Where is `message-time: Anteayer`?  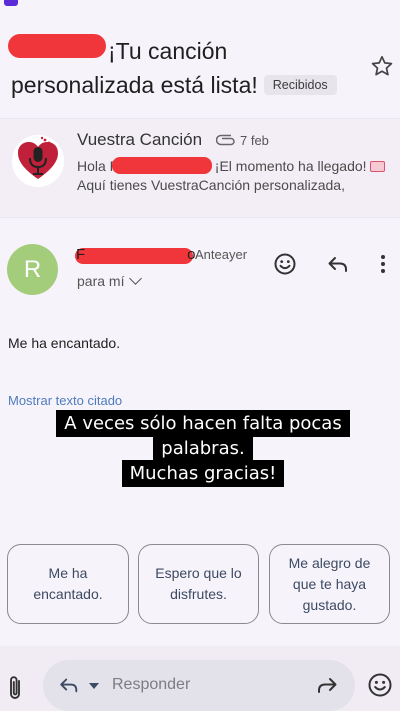 message-time: Anteayer is located at coordinates (221, 254).